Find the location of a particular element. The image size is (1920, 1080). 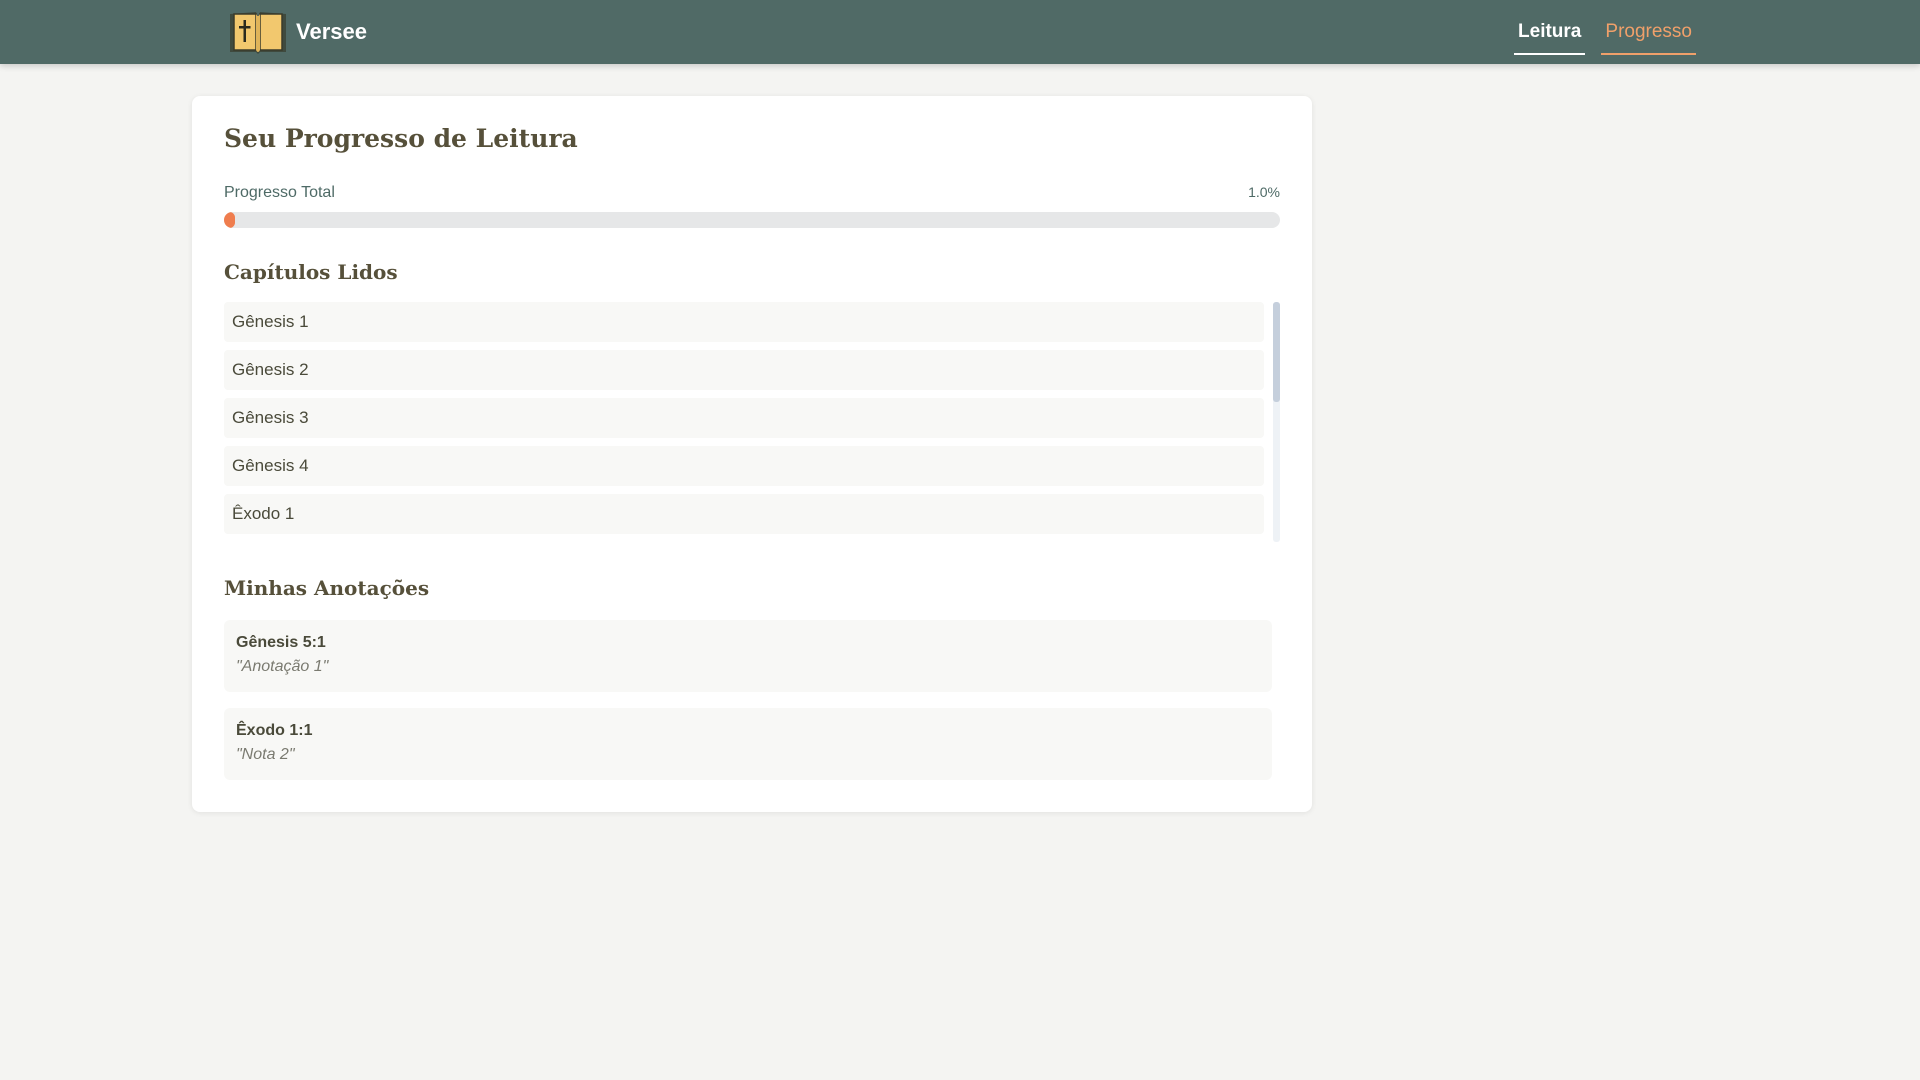

scrollbar-thumb is located at coordinates (1276, 352).